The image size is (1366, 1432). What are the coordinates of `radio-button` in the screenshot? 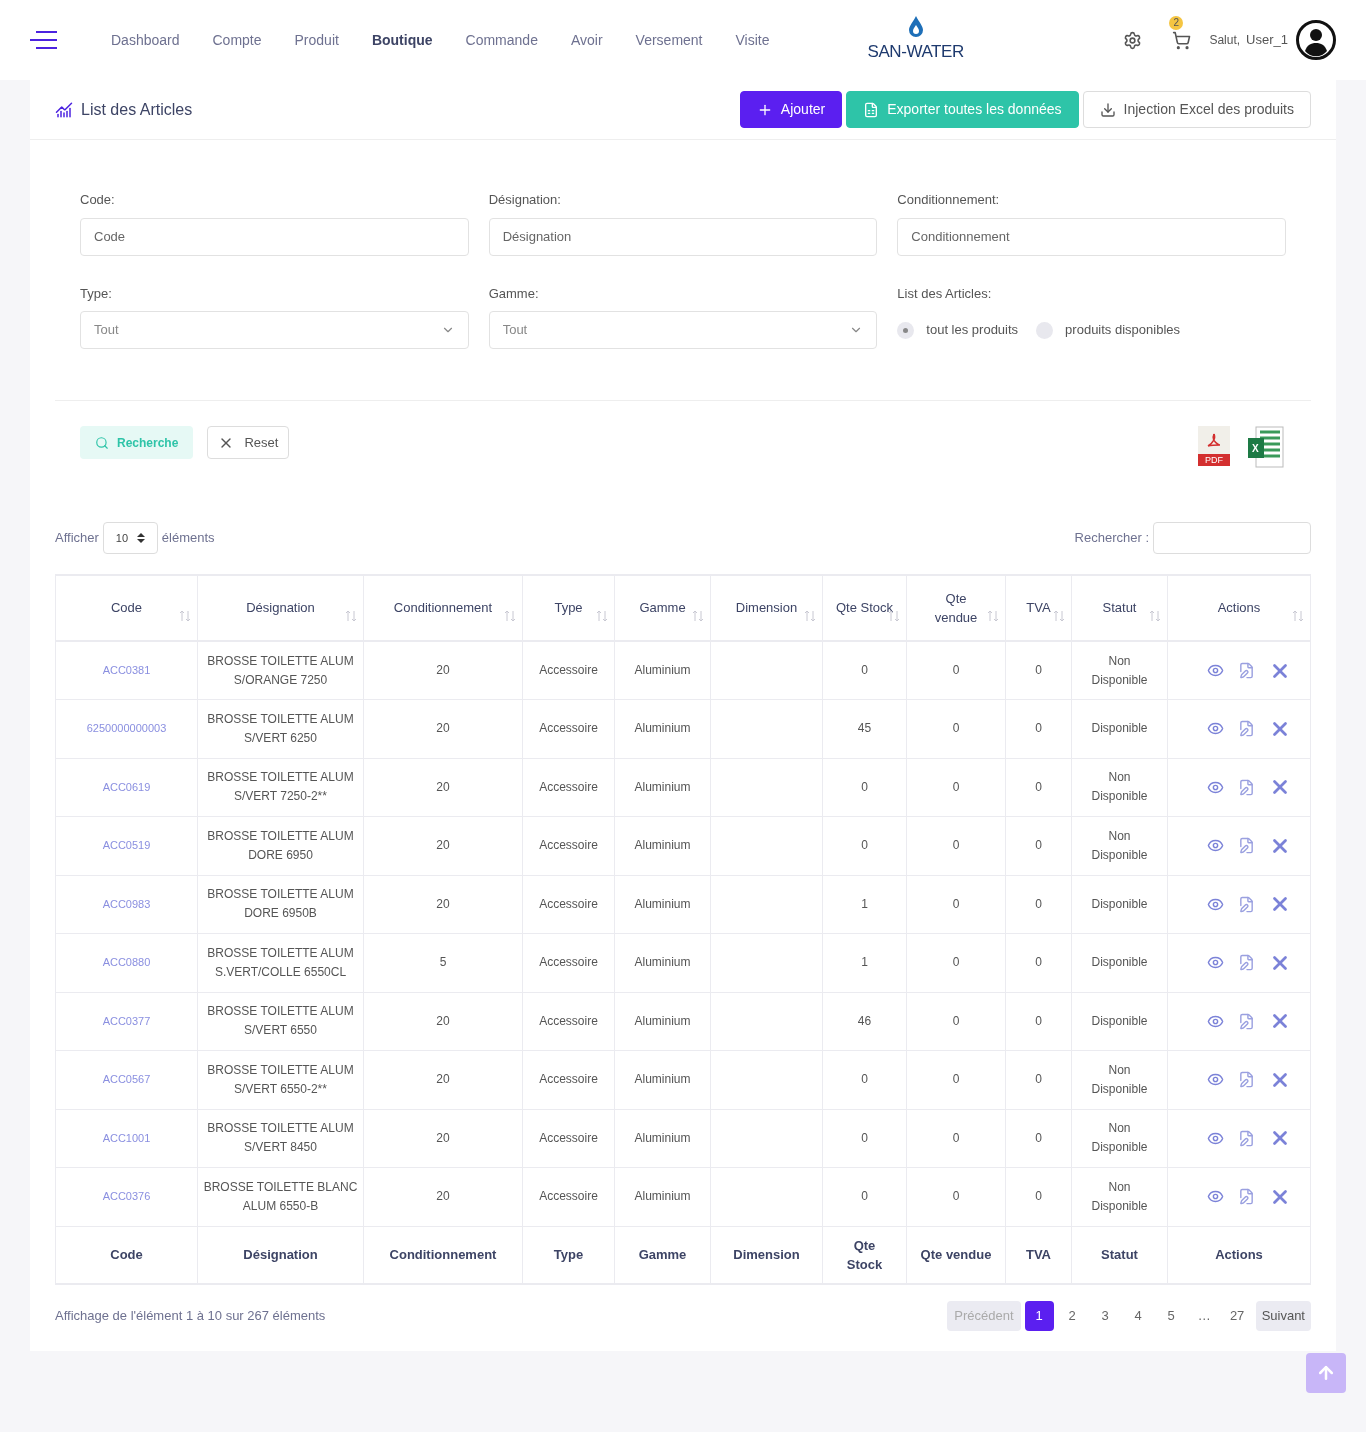 It's located at (906, 330).